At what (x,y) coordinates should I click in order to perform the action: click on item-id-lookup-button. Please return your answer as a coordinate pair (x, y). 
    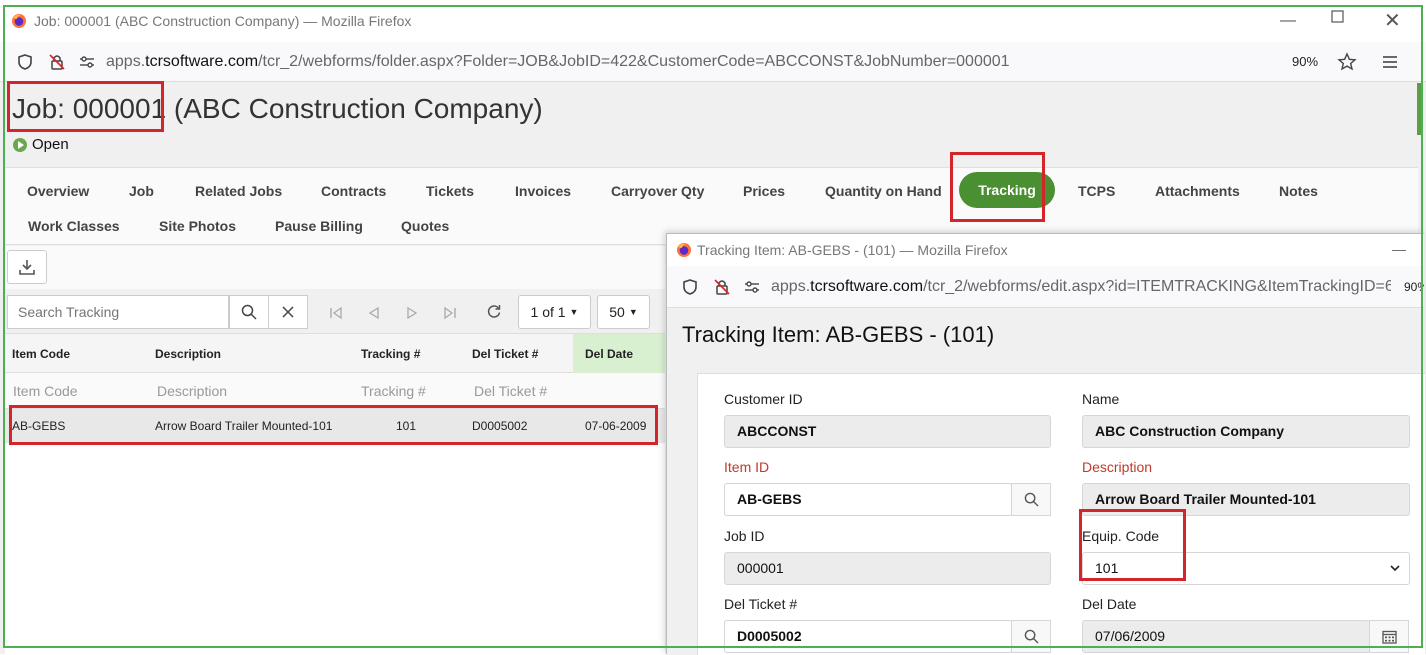
    Looking at the image, I should click on (1031, 499).